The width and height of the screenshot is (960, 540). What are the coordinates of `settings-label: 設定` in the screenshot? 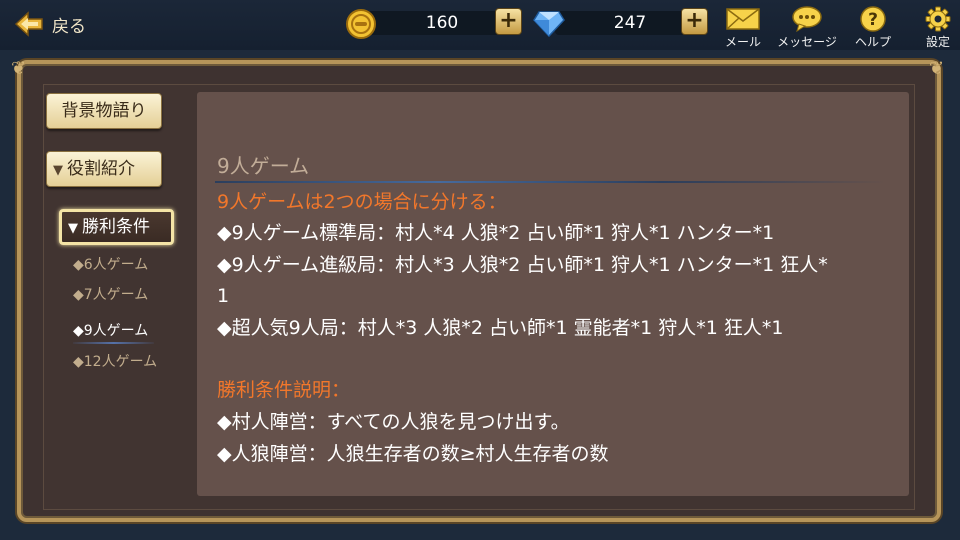 It's located at (937, 42).